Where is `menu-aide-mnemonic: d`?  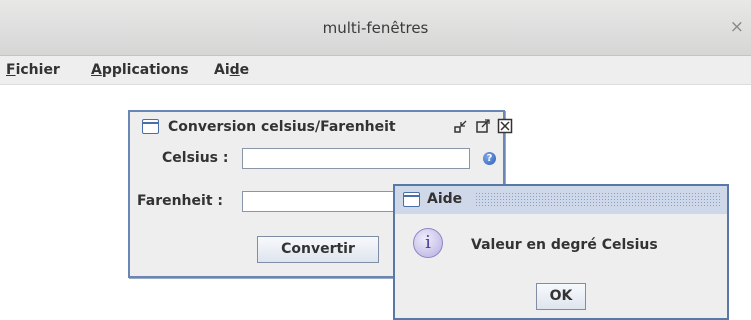
menu-aide-mnemonic: d is located at coordinates (234, 70).